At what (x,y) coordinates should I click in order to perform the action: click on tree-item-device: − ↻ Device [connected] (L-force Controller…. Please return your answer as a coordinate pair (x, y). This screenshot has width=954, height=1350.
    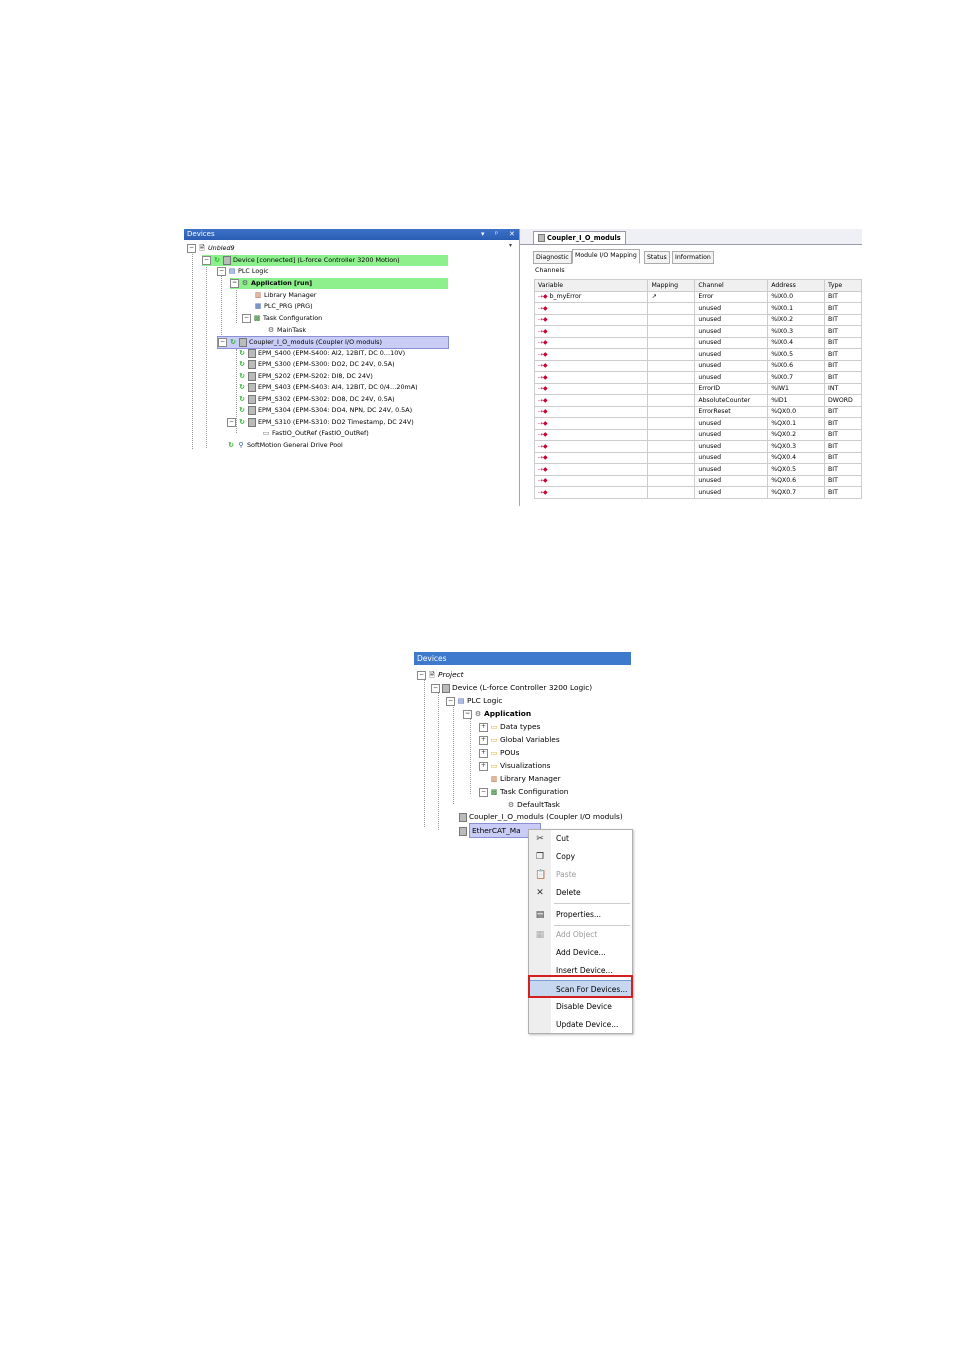
    Looking at the image, I should click on (325, 260).